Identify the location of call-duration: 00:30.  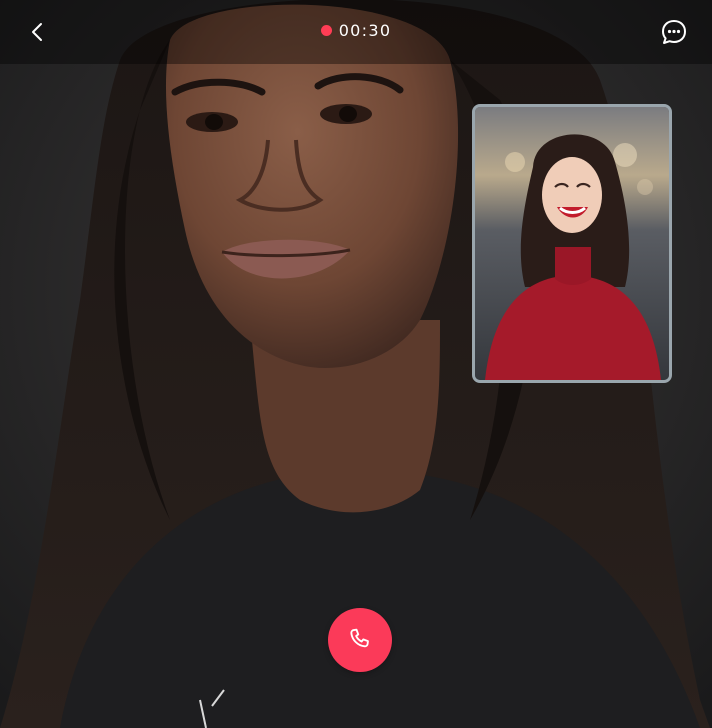
(365, 30).